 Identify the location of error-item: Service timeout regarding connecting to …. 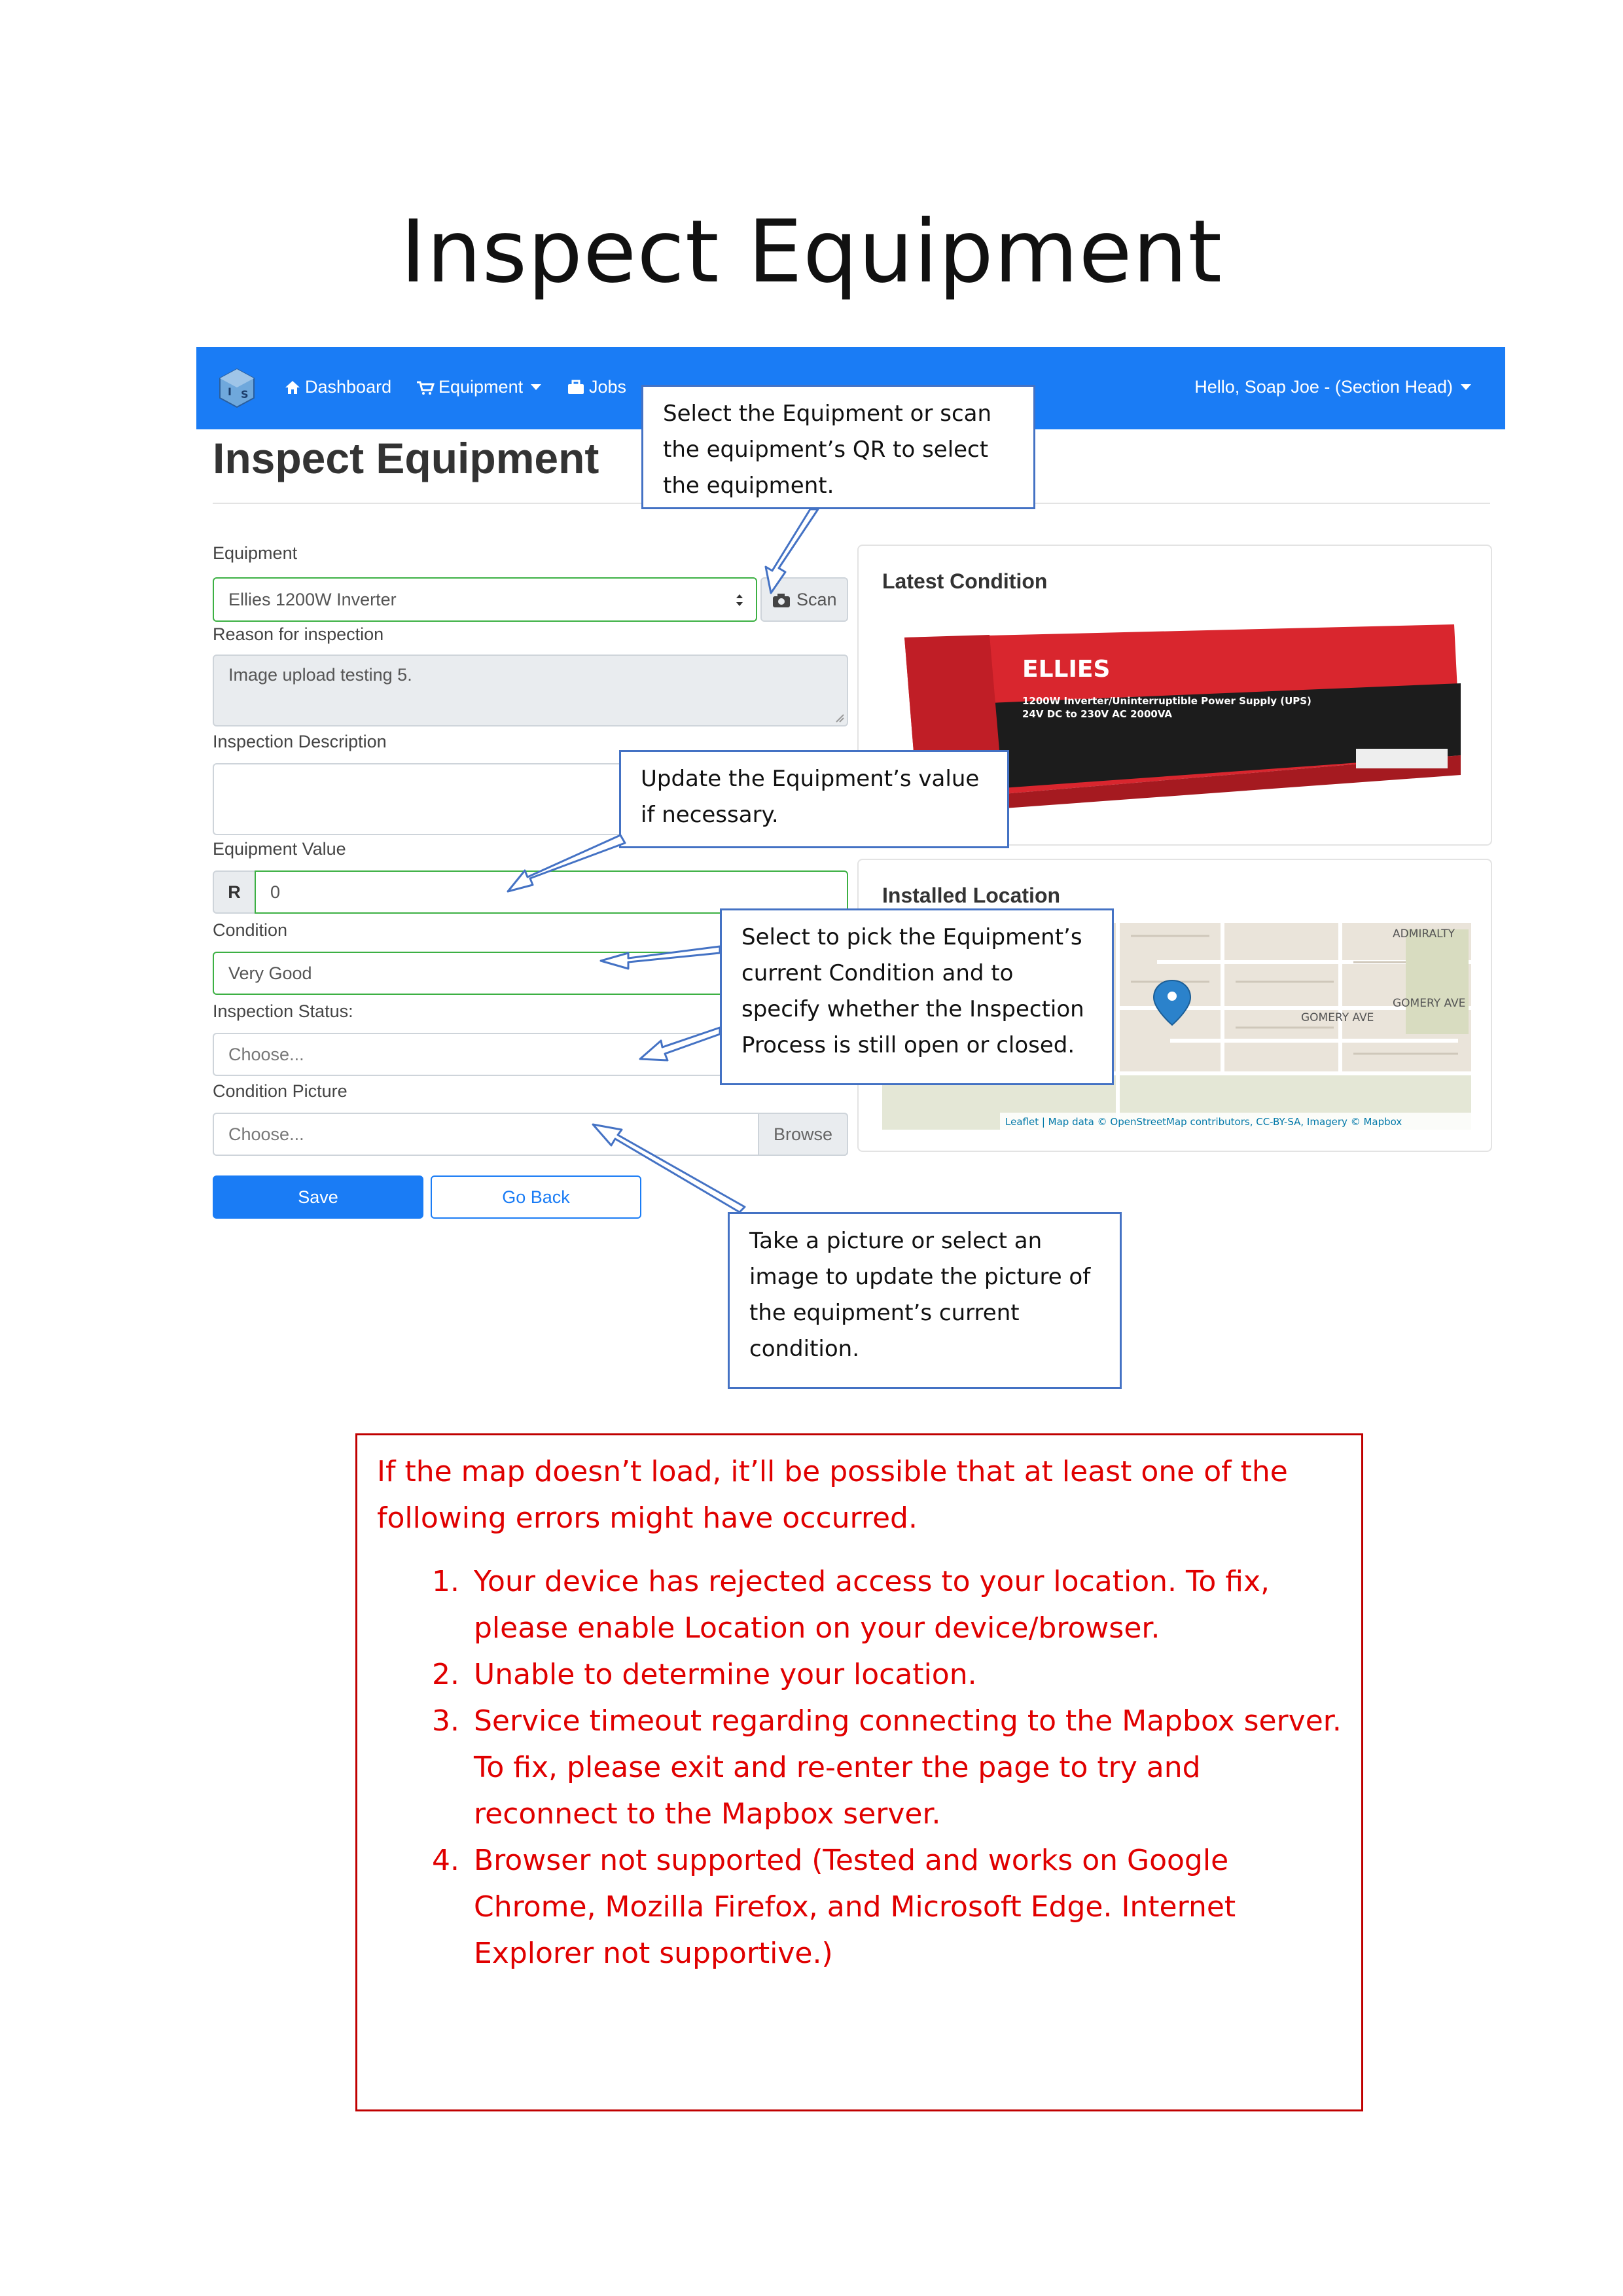
(905, 1768).